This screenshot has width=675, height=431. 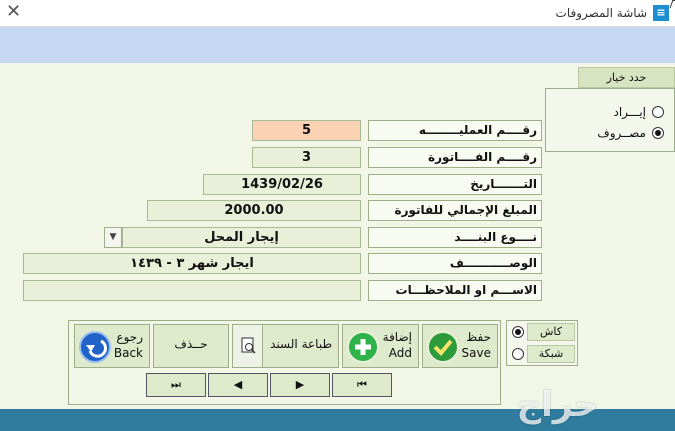 What do you see at coordinates (455, 210) in the screenshot?
I see `total-label: المبلغ الإجمالي للفاتورة` at bounding box center [455, 210].